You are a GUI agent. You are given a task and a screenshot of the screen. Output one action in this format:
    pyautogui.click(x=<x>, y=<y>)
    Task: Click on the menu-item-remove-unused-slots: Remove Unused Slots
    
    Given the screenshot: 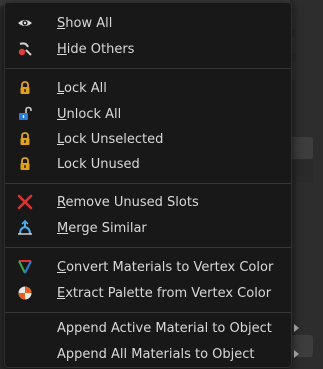 What is the action you would take?
    pyautogui.click(x=148, y=202)
    